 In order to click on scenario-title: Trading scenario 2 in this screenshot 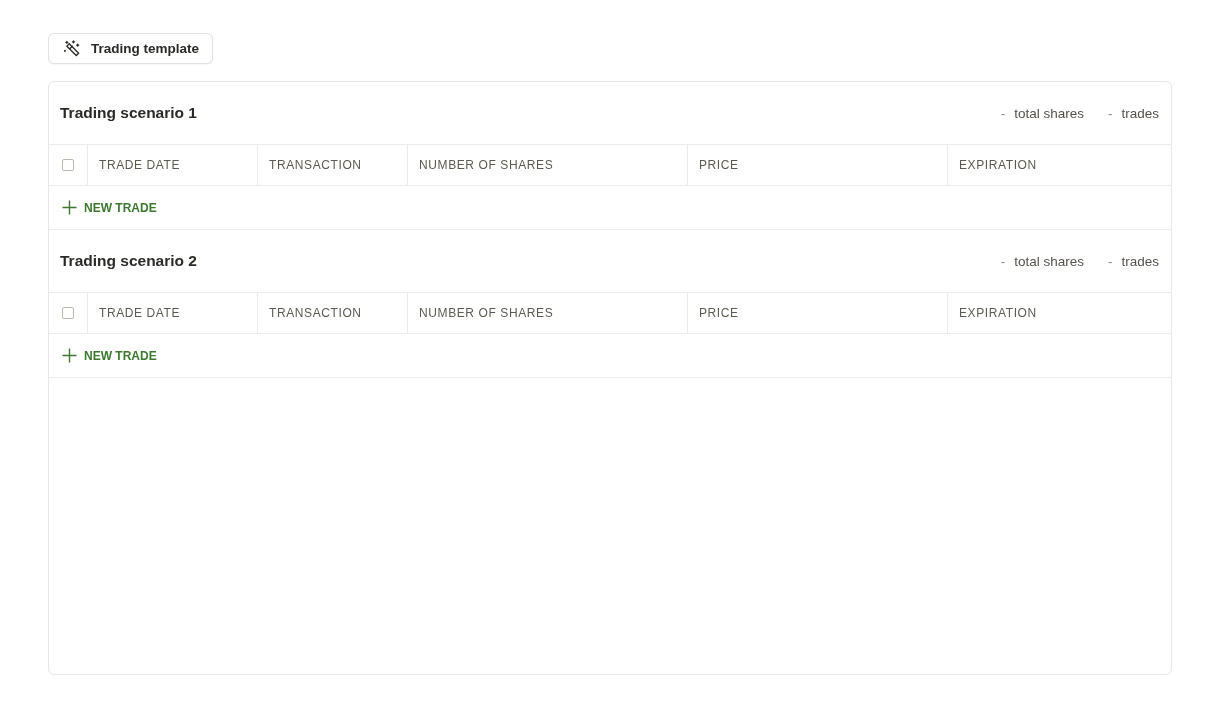, I will do `click(128, 261)`.